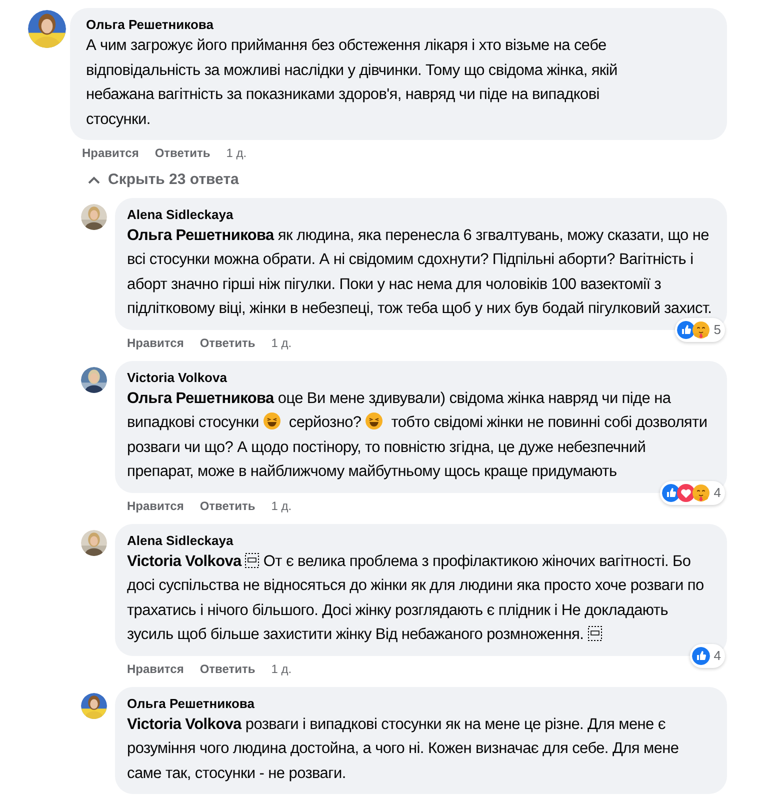 This screenshot has width=764, height=810. I want to click on chevron-up-icon, so click(94, 180).